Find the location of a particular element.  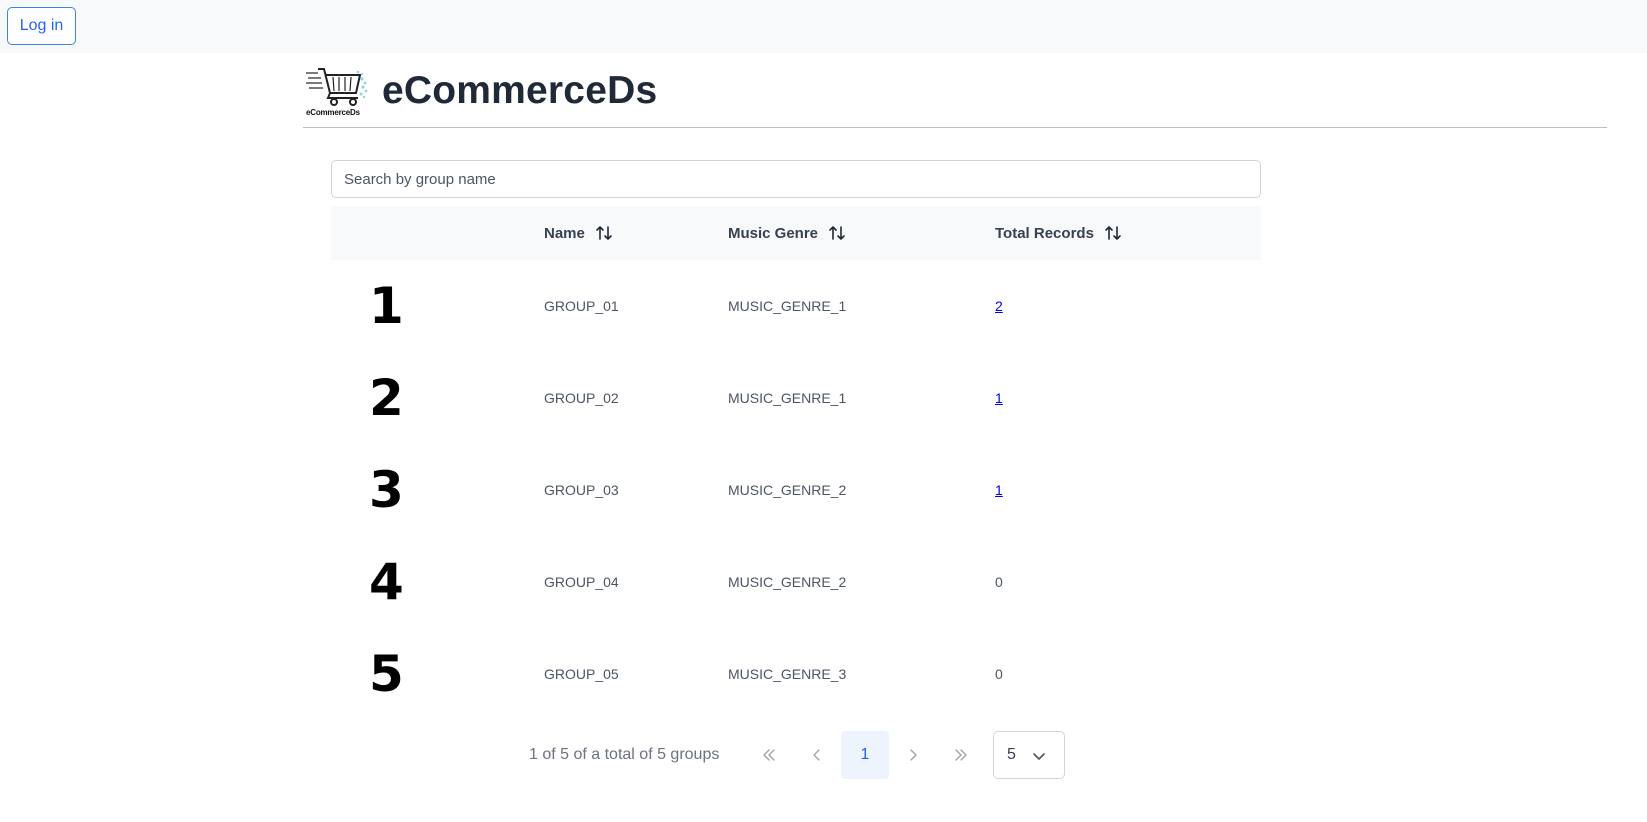

total-records-link: 2 is located at coordinates (999, 306).